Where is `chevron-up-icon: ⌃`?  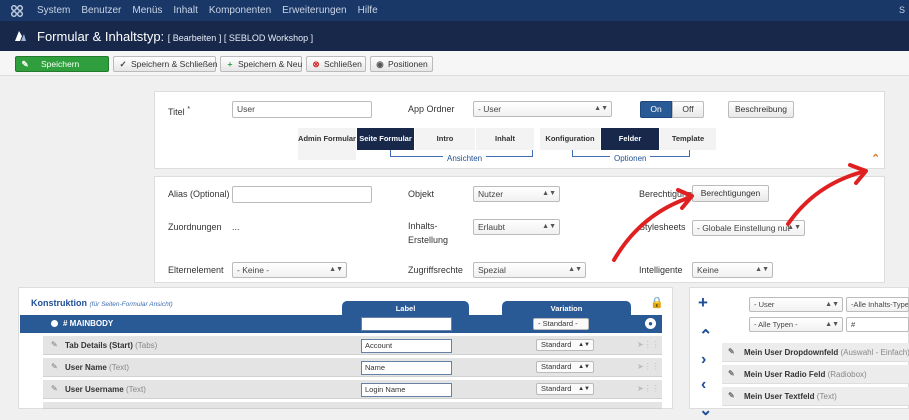
chevron-up-icon: ⌃ is located at coordinates (705, 336).